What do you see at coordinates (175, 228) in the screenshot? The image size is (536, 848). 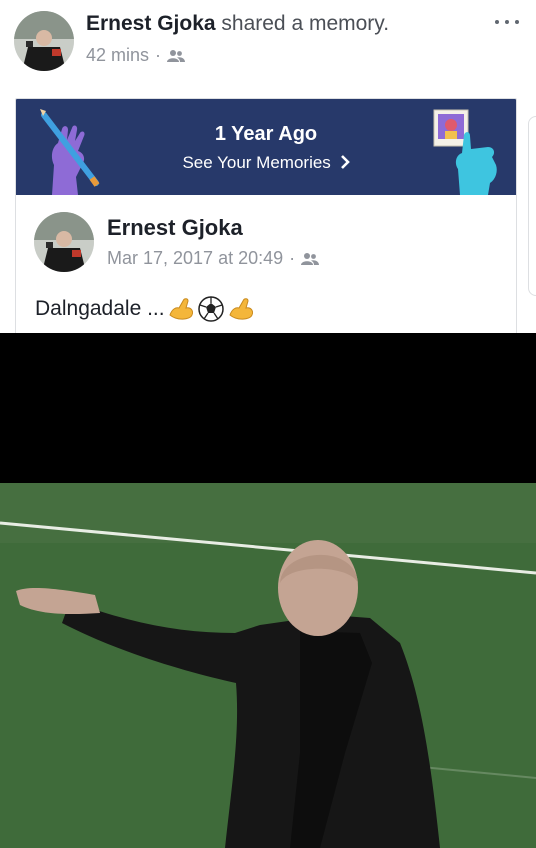 I see `original-author-name: Ernest Gjoka` at bounding box center [175, 228].